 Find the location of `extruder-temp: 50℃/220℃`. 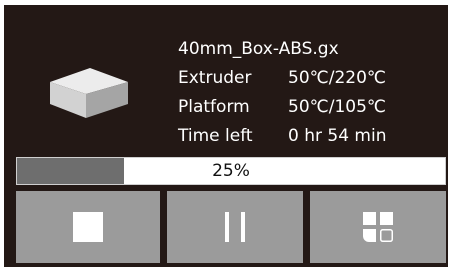

extruder-temp: 50℃/220℃ is located at coordinates (337, 78).